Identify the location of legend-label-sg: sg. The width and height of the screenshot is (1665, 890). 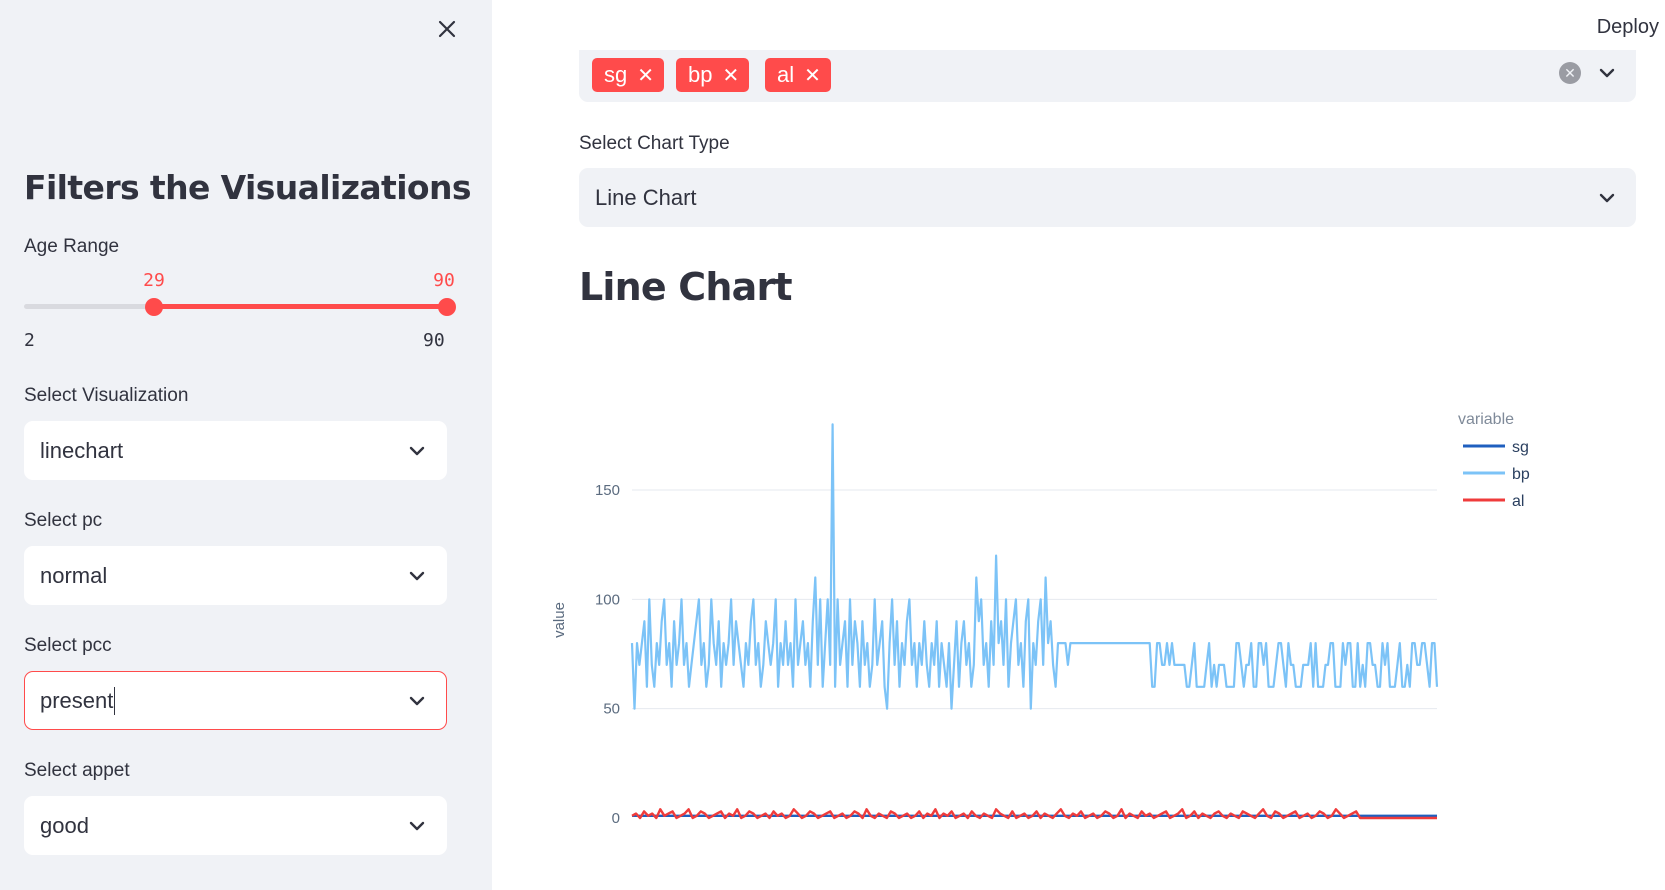
(1520, 447).